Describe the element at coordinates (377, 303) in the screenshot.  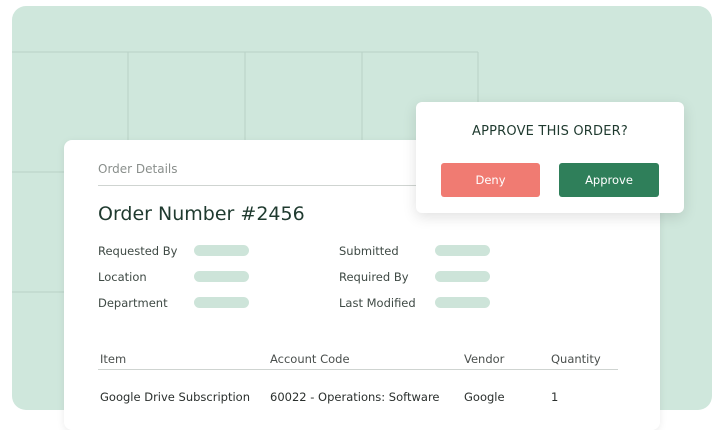
I see `field-label-last-modified: Last Modified` at that location.